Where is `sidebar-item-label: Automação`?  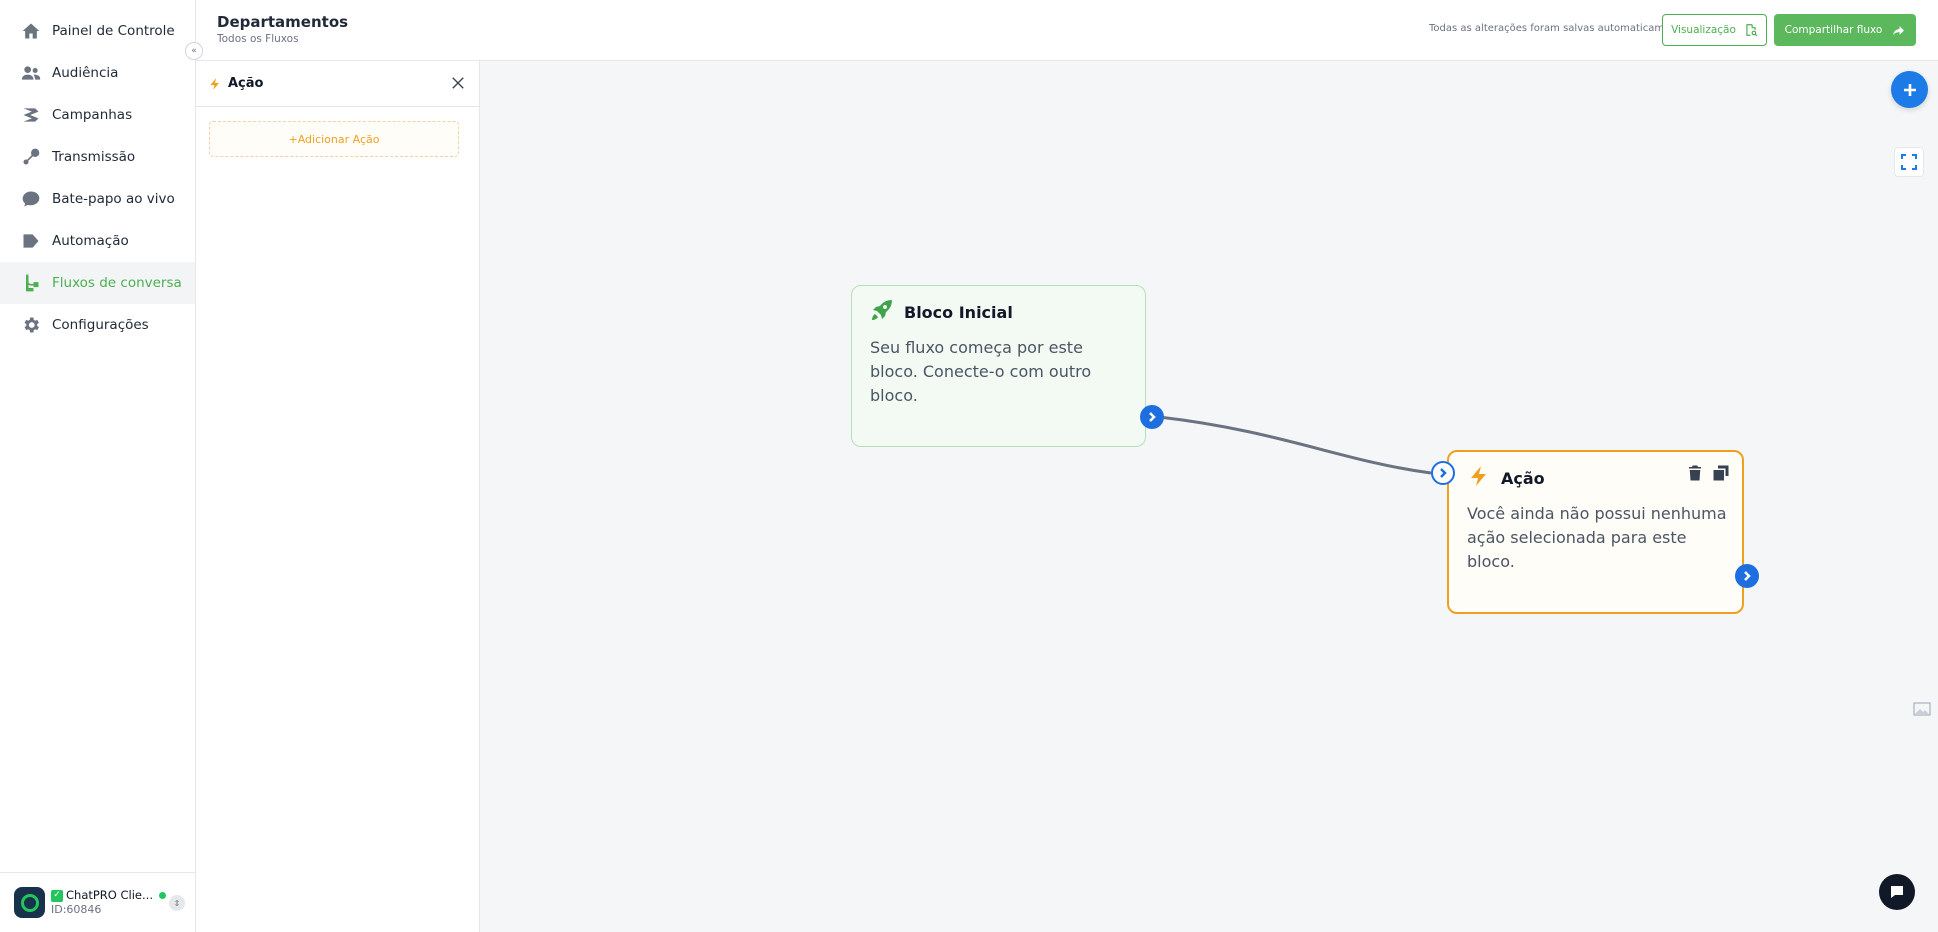
sidebar-item-label: Automação is located at coordinates (90, 241).